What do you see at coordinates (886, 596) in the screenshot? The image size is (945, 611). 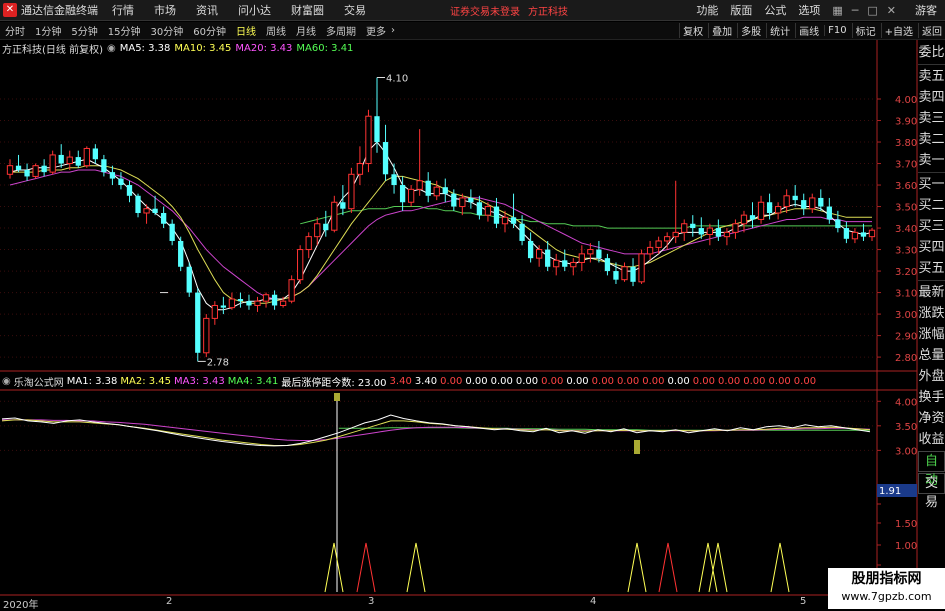 I see `watermark-url: www.7gpzb.com` at bounding box center [886, 596].